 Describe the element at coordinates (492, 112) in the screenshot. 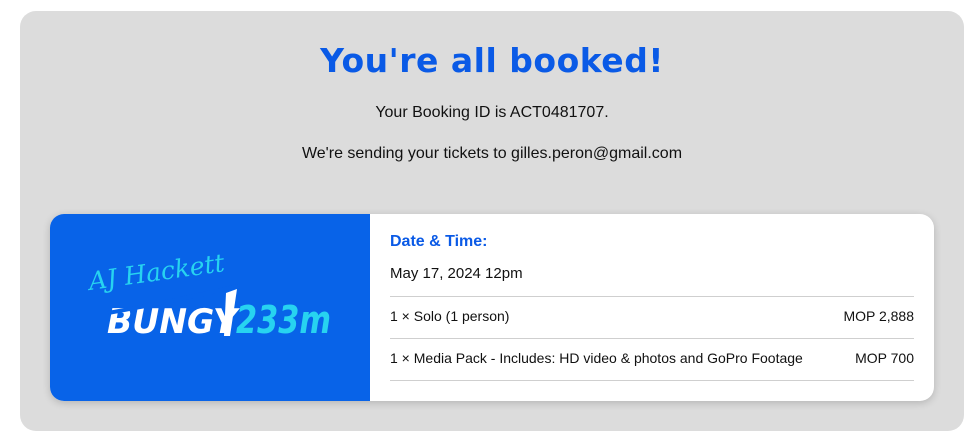

I see `booking-id-text: Your Booking ID is ACT0481707.` at that location.